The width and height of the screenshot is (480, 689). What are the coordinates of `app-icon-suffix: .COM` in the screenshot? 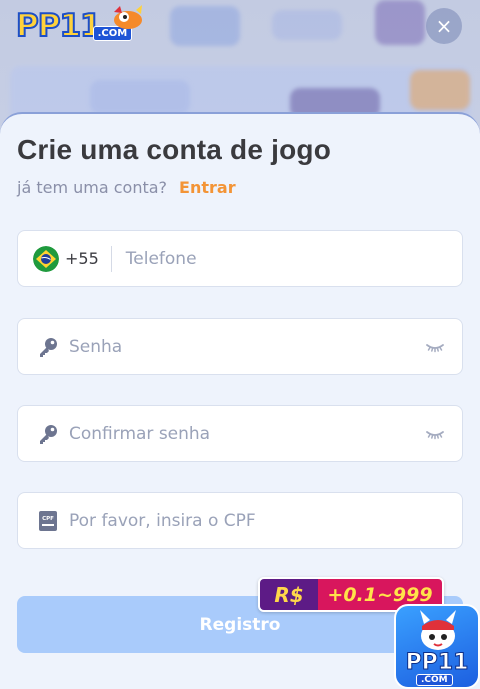 It's located at (434, 680).